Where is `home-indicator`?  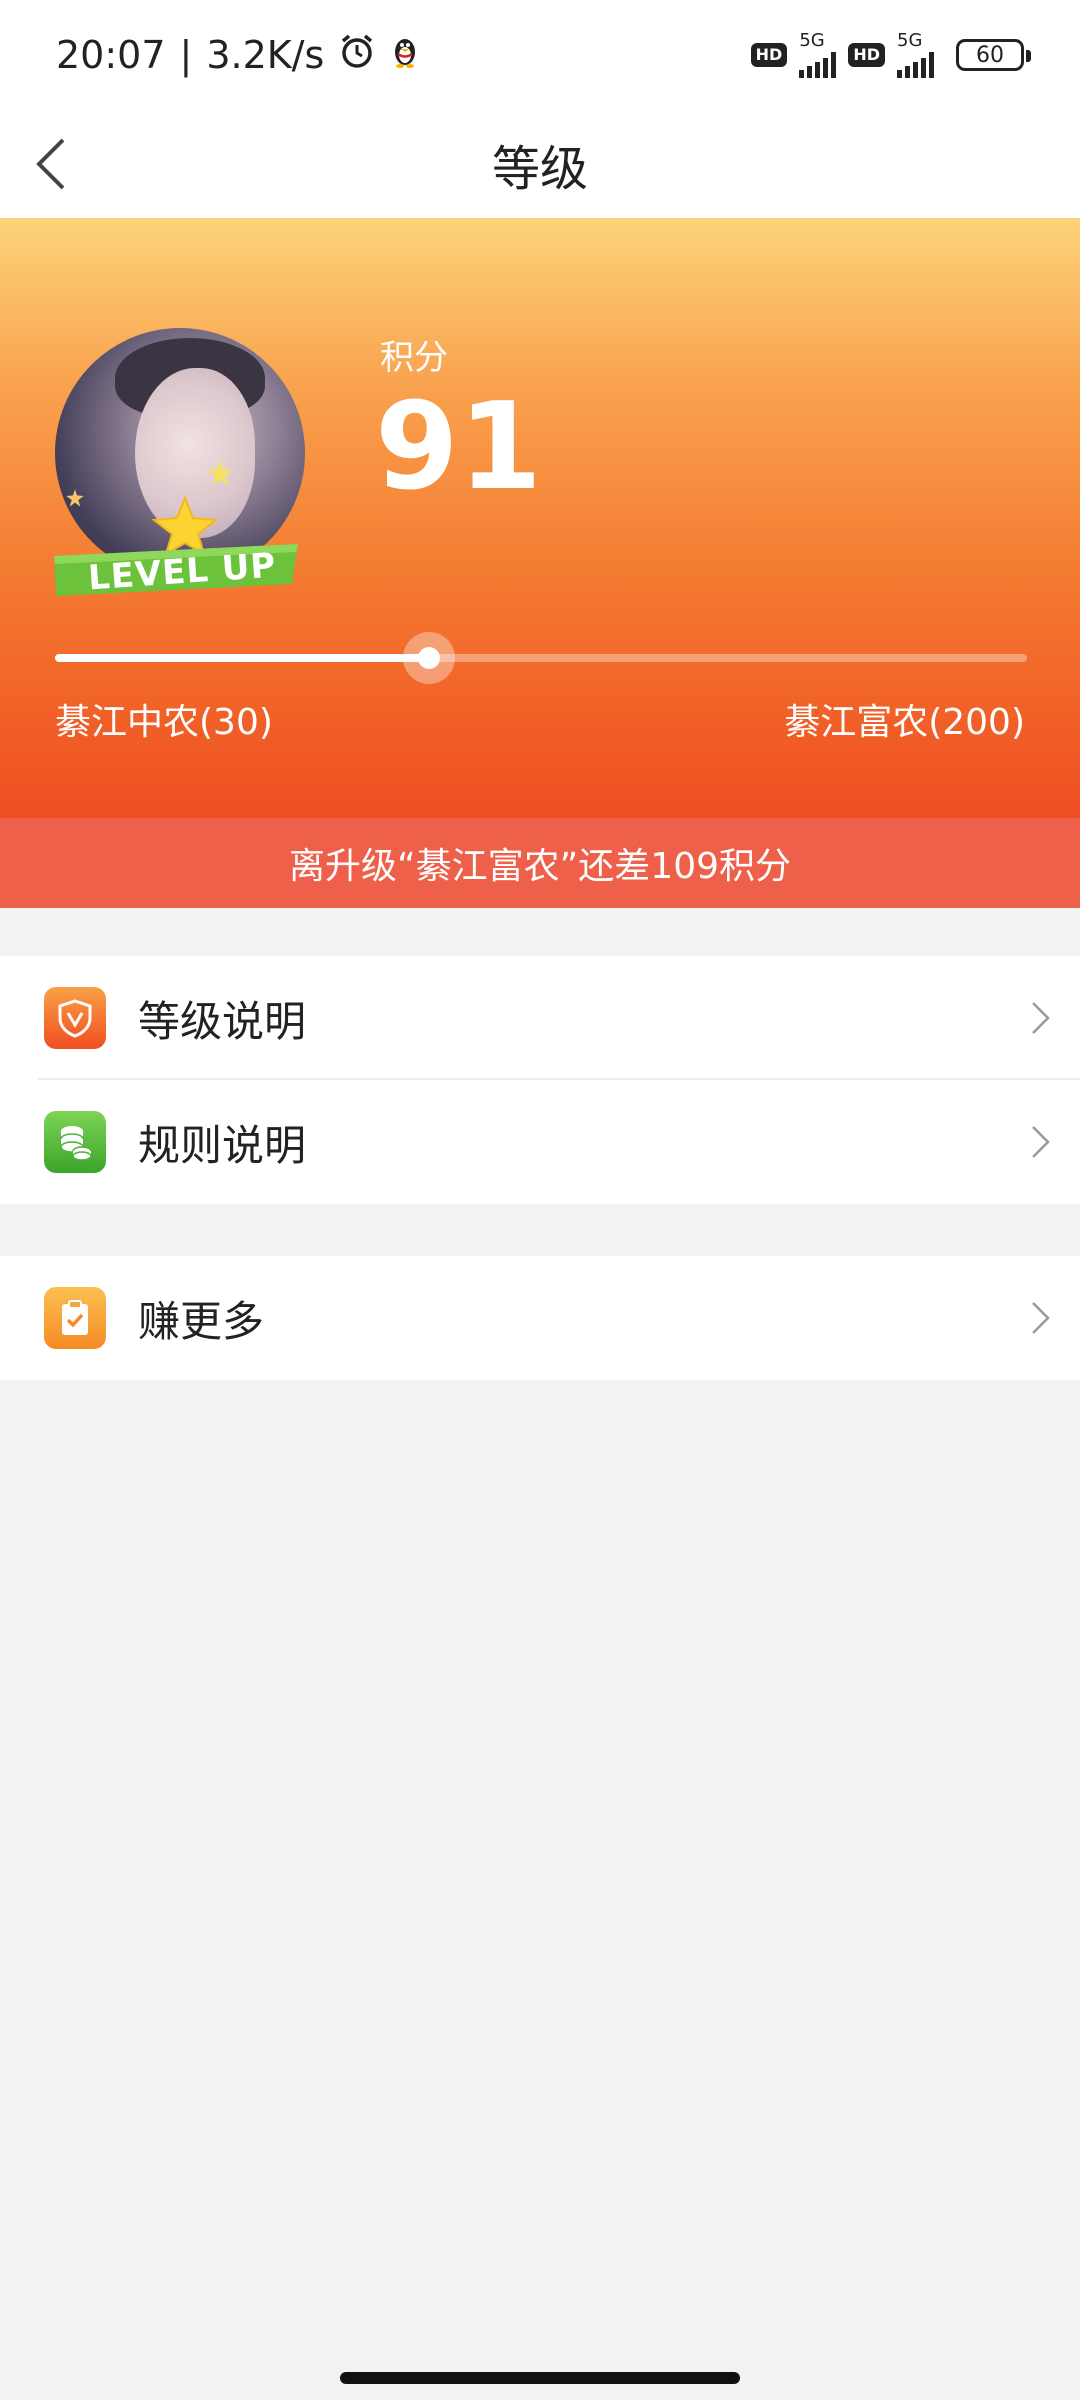
home-indicator is located at coordinates (540, 2378).